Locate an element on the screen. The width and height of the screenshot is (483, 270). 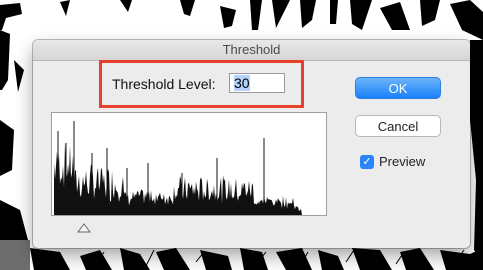
slider-triangle-icon is located at coordinates (84, 228).